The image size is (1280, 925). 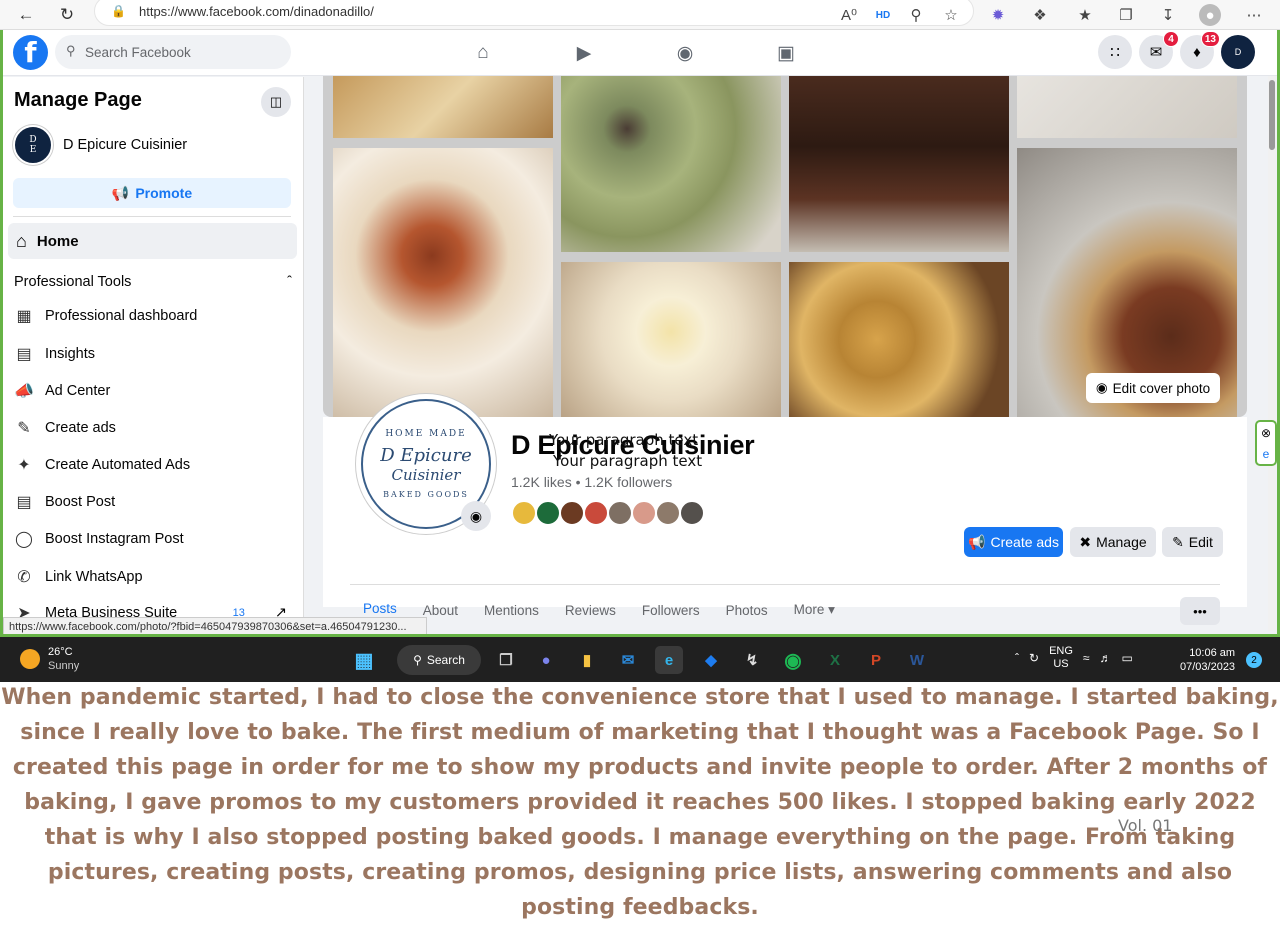 What do you see at coordinates (173, 52) in the screenshot?
I see `search-input: ⚲ Search Facebook` at bounding box center [173, 52].